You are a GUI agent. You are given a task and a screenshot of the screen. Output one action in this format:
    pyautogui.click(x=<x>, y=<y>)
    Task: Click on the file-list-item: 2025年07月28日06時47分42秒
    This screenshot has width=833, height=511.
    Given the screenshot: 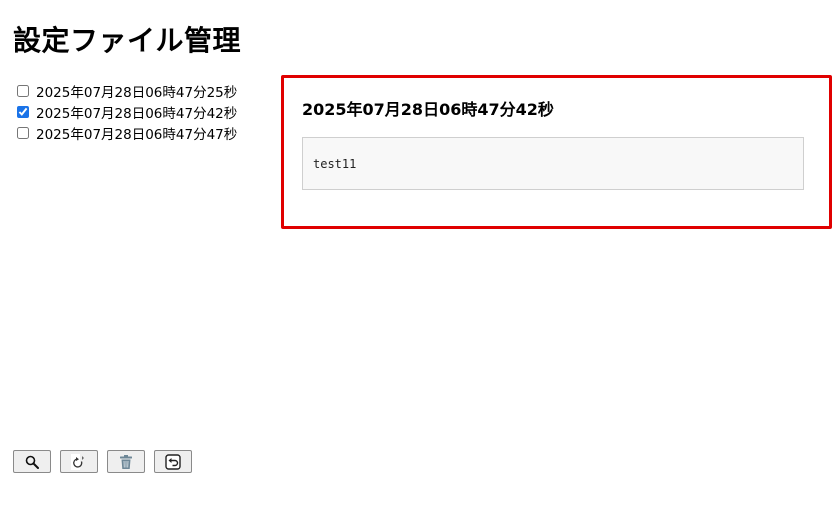 What is the action you would take?
    pyautogui.click(x=125, y=111)
    